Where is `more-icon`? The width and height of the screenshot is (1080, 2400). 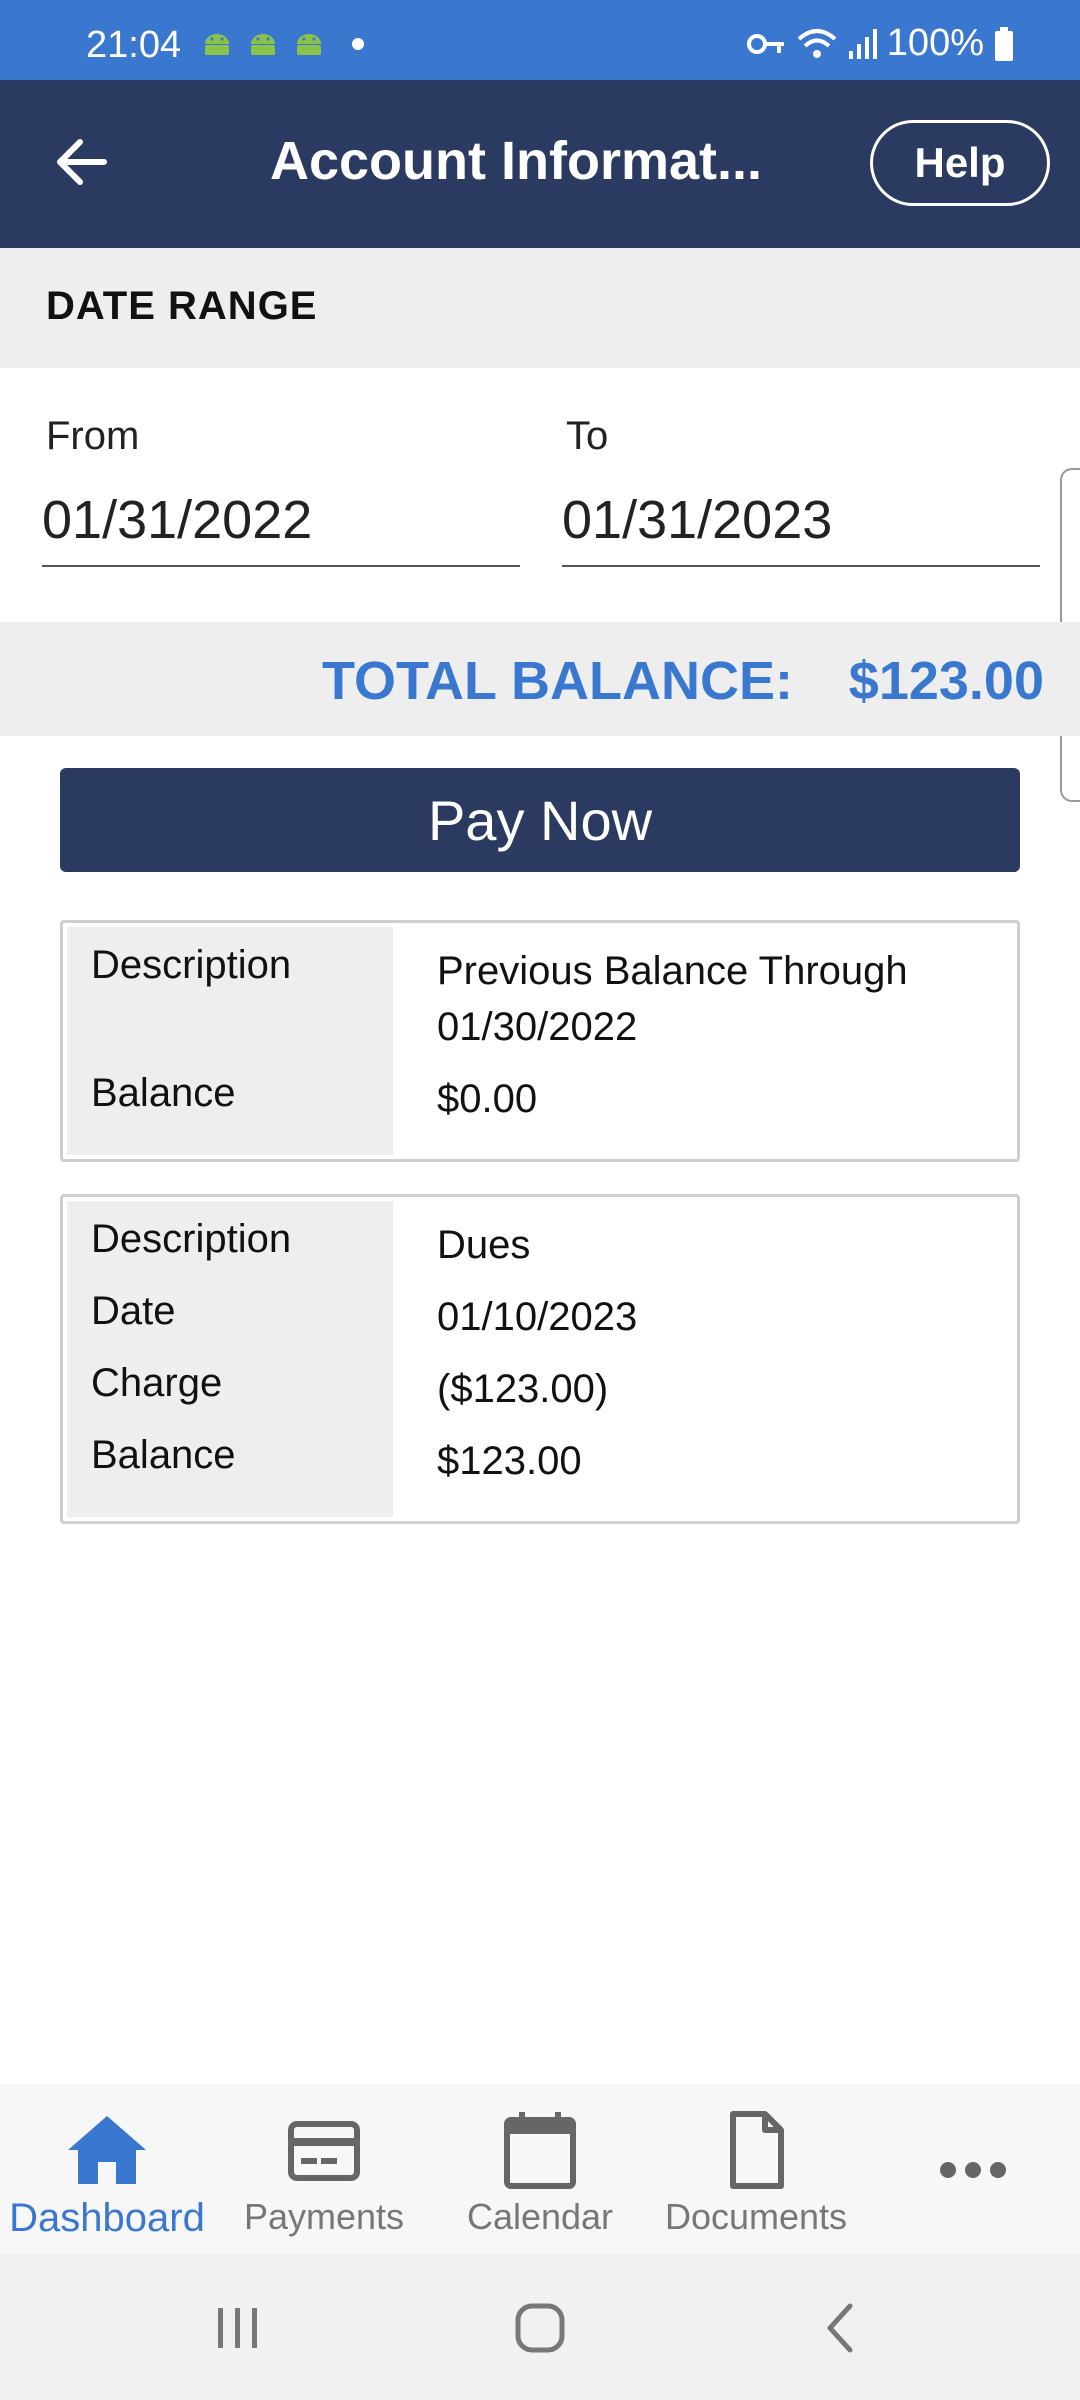
more-icon is located at coordinates (973, 2170).